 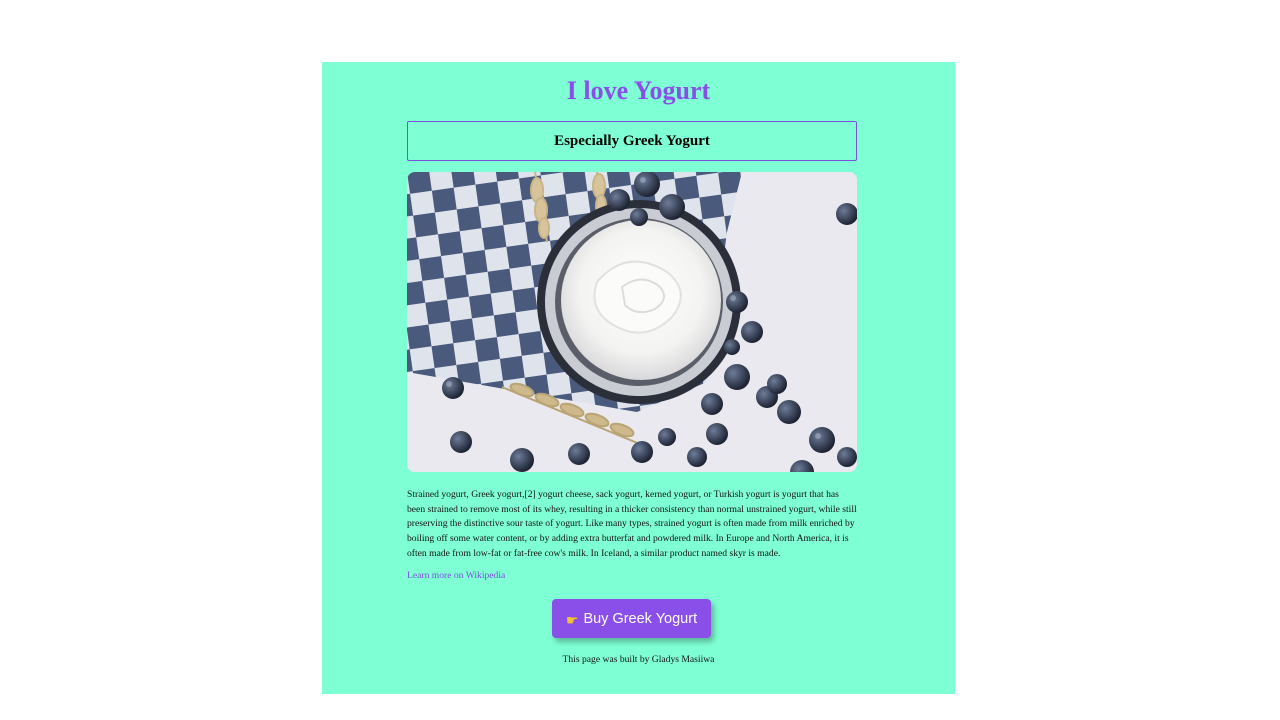 I want to click on subtitle-box: Especially Greek Yogurt, so click(x=632, y=141).